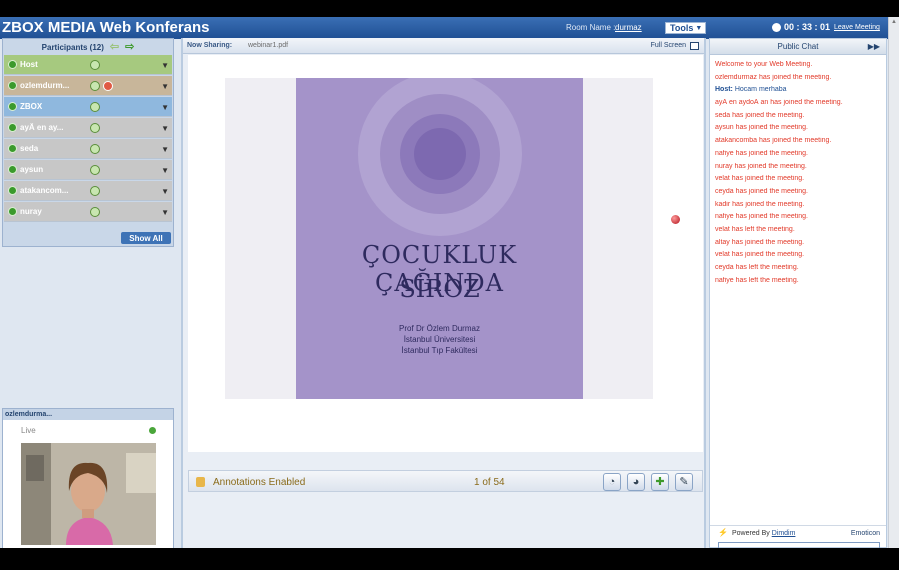 This screenshot has width=899, height=570. Describe the element at coordinates (694, 46) in the screenshot. I see `full-screen-icon` at that location.